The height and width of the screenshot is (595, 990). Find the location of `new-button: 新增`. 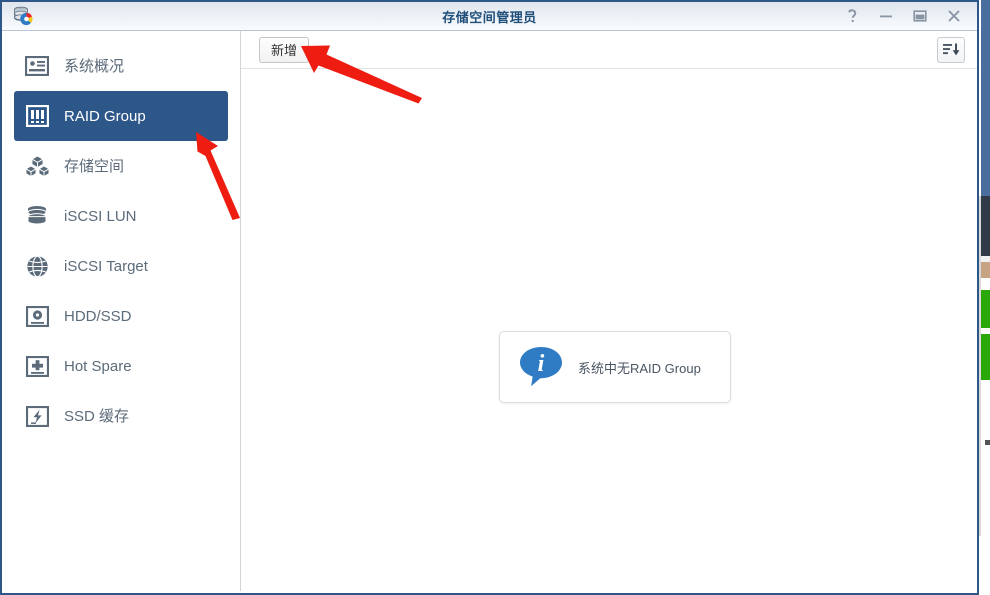

new-button: 新增 is located at coordinates (284, 49).